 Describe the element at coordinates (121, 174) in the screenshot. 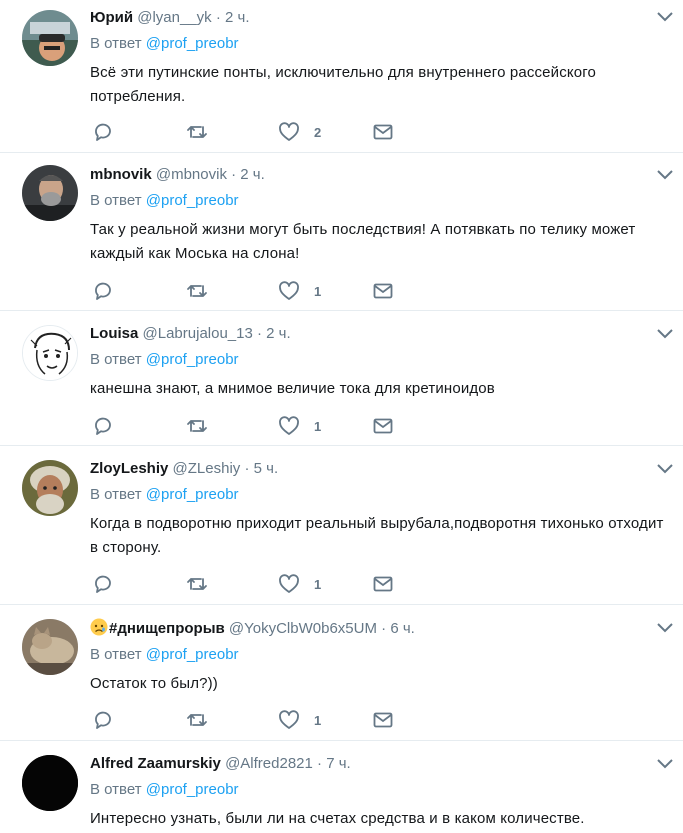

I see `display-name: mbnovik` at that location.